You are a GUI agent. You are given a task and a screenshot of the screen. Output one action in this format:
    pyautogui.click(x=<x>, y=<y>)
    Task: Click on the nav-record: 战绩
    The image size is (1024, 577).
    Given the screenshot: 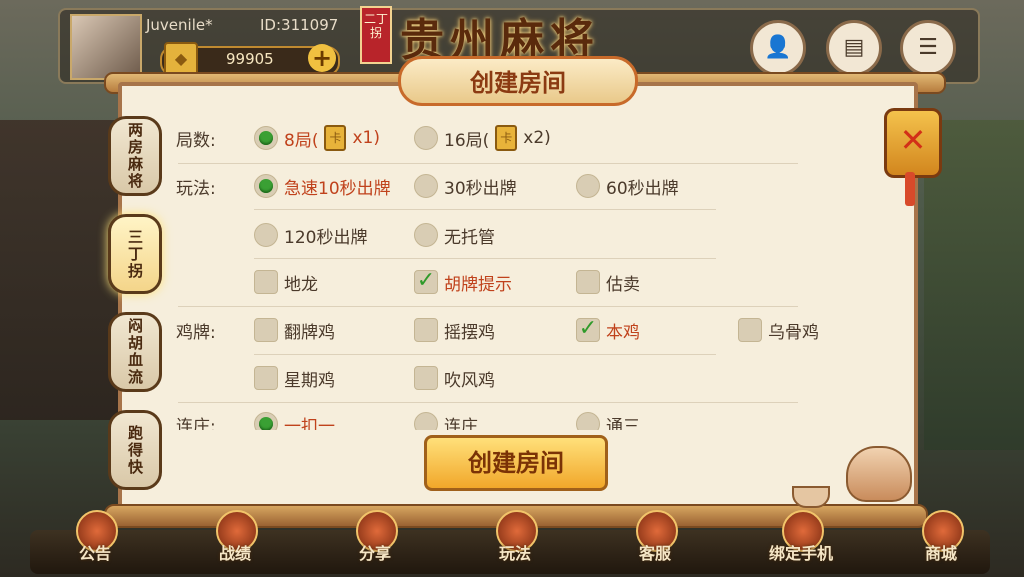 What is the action you would take?
    pyautogui.click(x=235, y=552)
    